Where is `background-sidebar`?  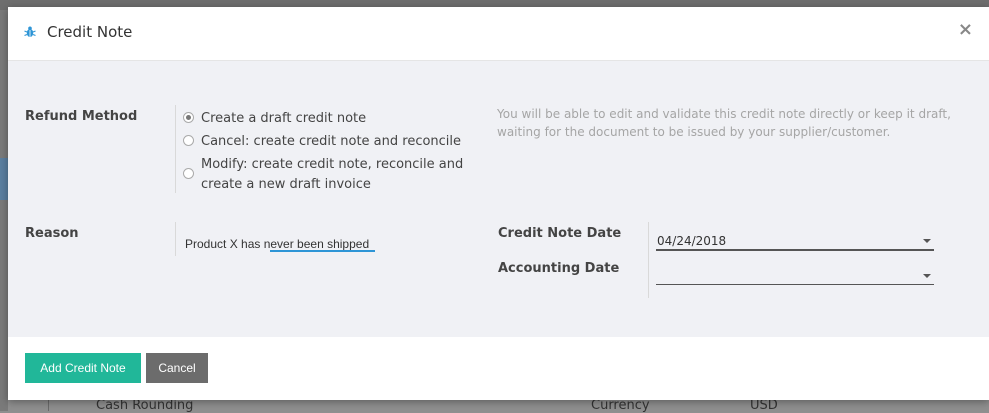 background-sidebar is located at coordinates (4, 210).